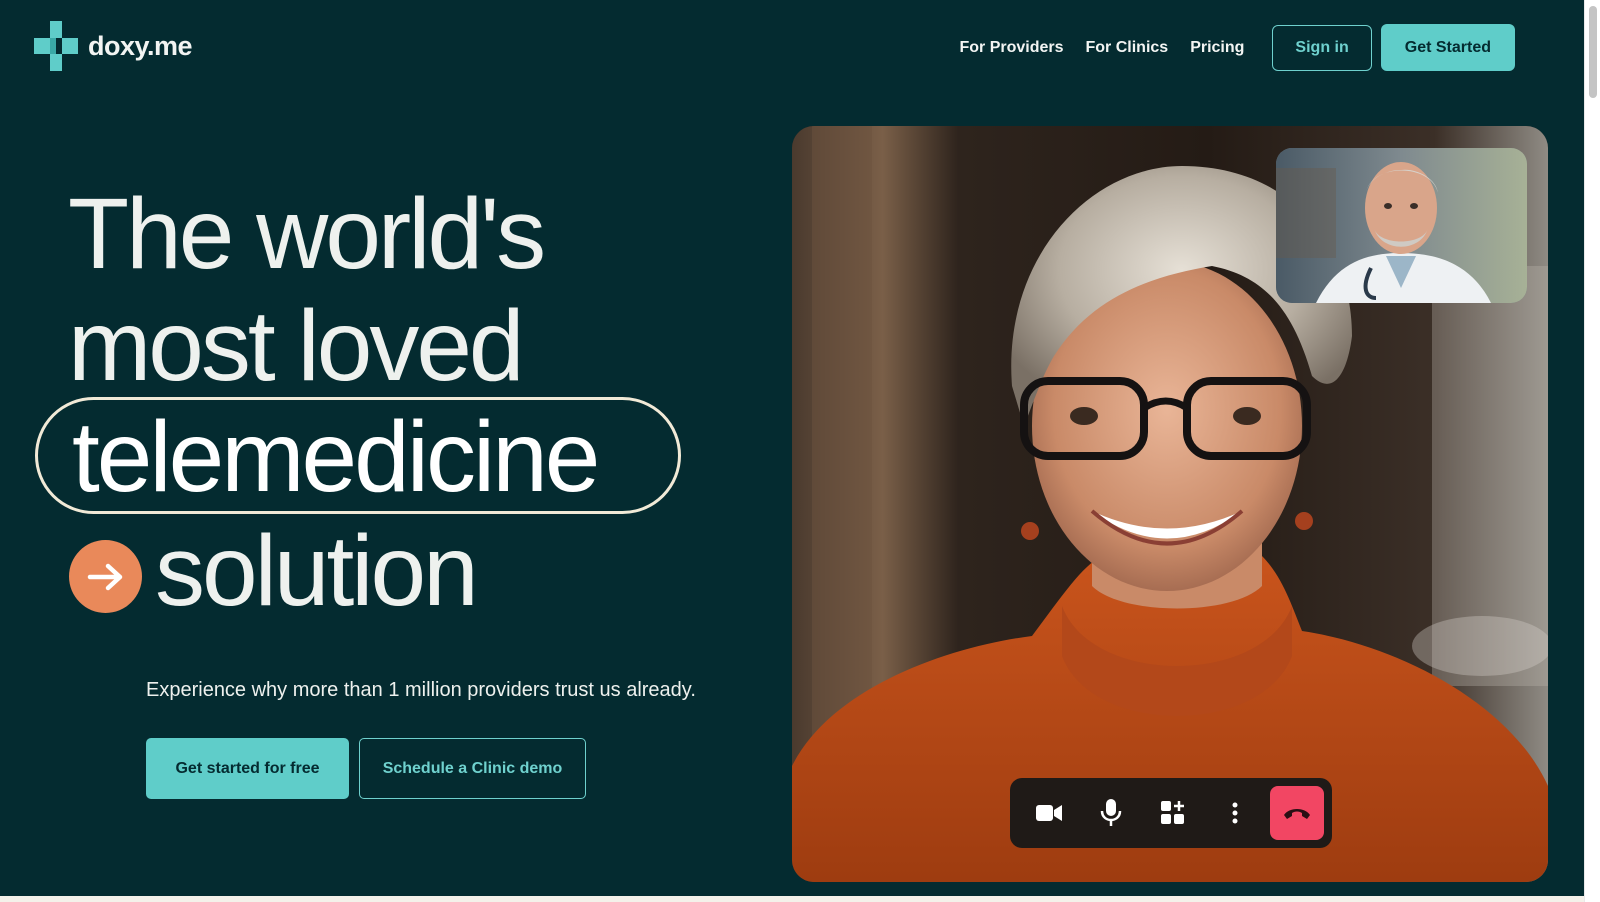 This screenshot has width=1600, height=902. What do you see at coordinates (1011, 48) in the screenshot?
I see `nav-for-providers: For Providers` at bounding box center [1011, 48].